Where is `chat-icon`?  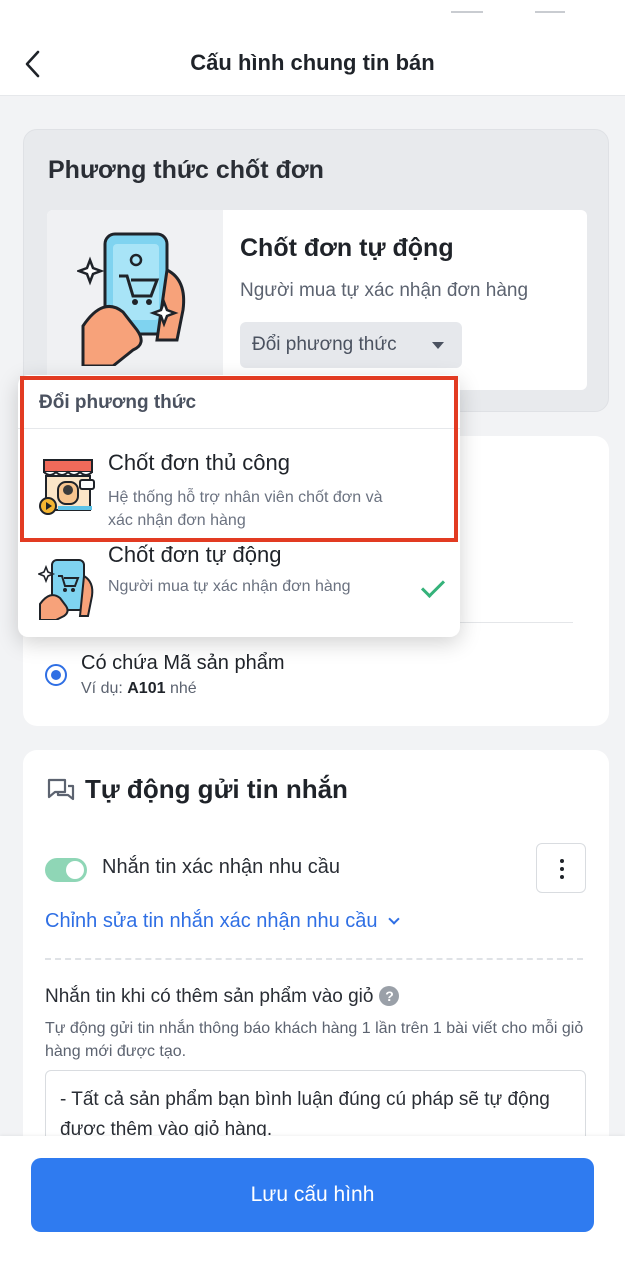
chat-icon is located at coordinates (61, 789).